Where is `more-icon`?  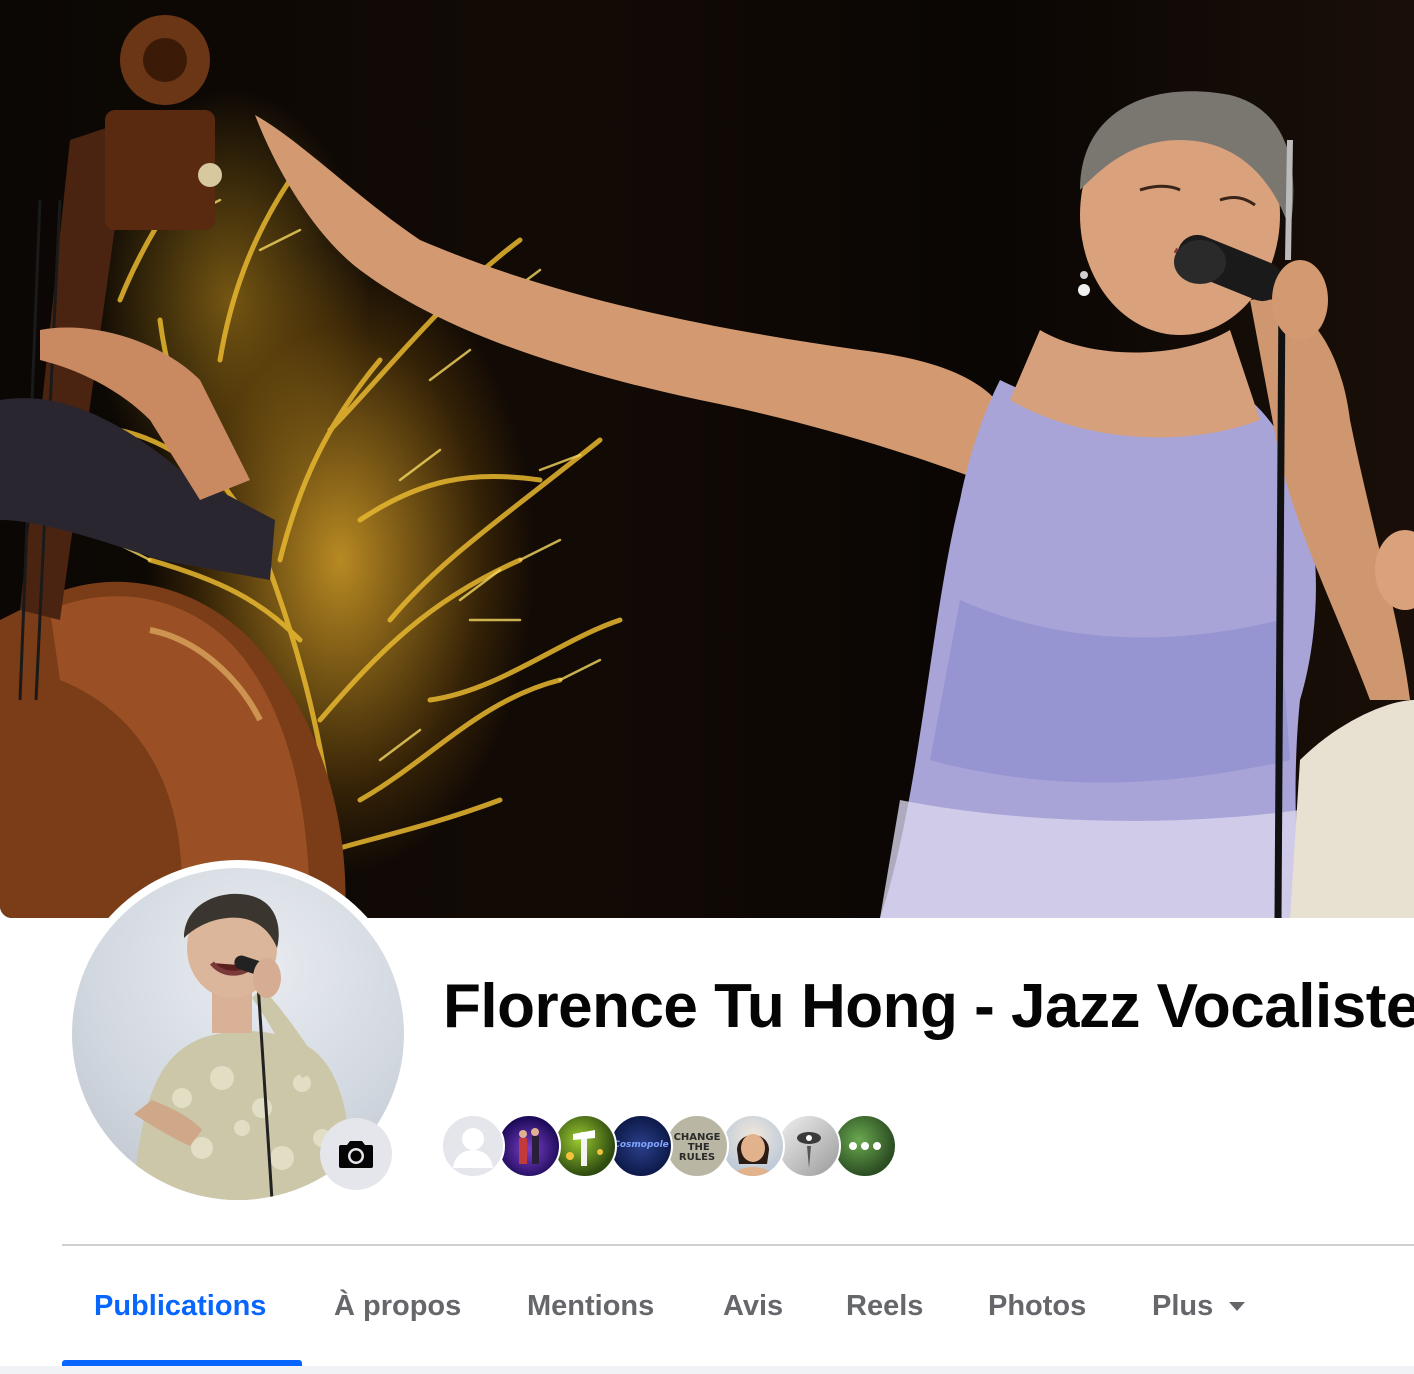 more-icon is located at coordinates (865, 1146).